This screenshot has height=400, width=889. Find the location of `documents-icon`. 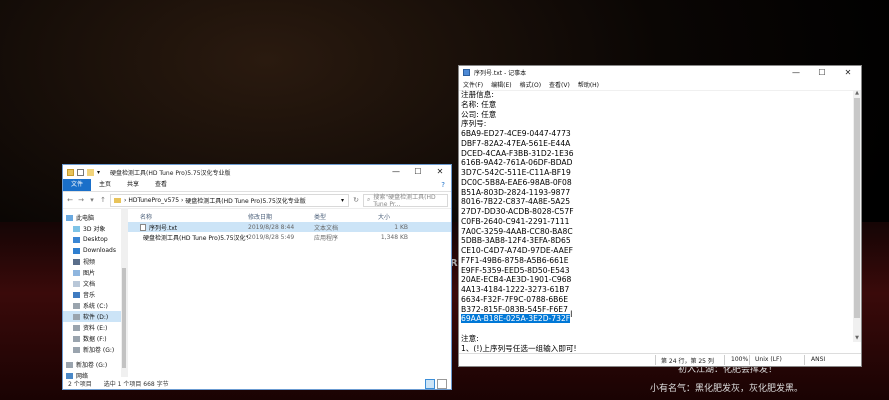

documents-icon is located at coordinates (76, 283).